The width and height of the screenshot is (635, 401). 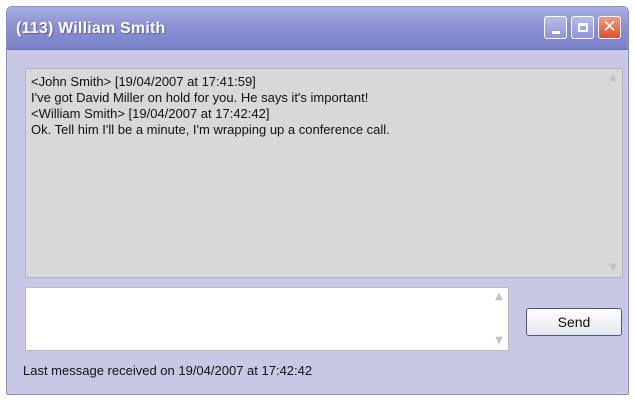 What do you see at coordinates (499, 319) in the screenshot?
I see `message-input-scrollbar: ▲ ▼` at bounding box center [499, 319].